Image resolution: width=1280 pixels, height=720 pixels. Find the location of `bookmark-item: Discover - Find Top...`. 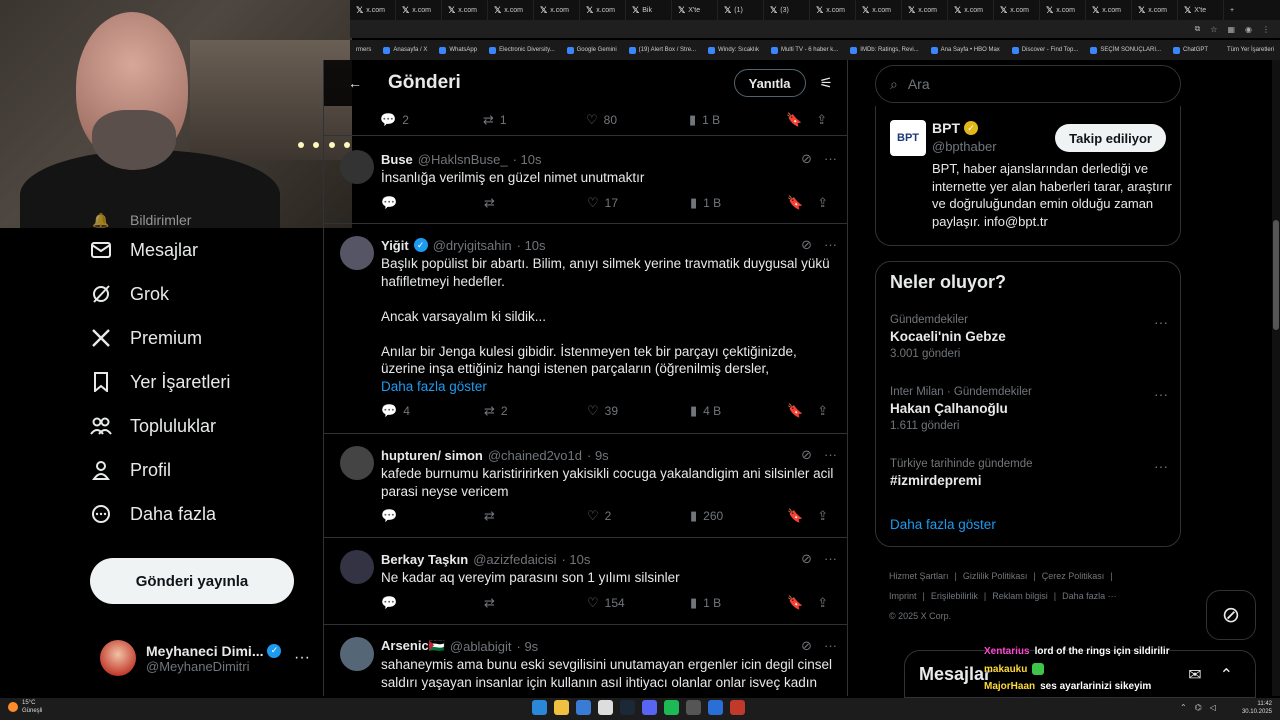

bookmark-item: Discover - Find Top... is located at coordinates (1045, 50).